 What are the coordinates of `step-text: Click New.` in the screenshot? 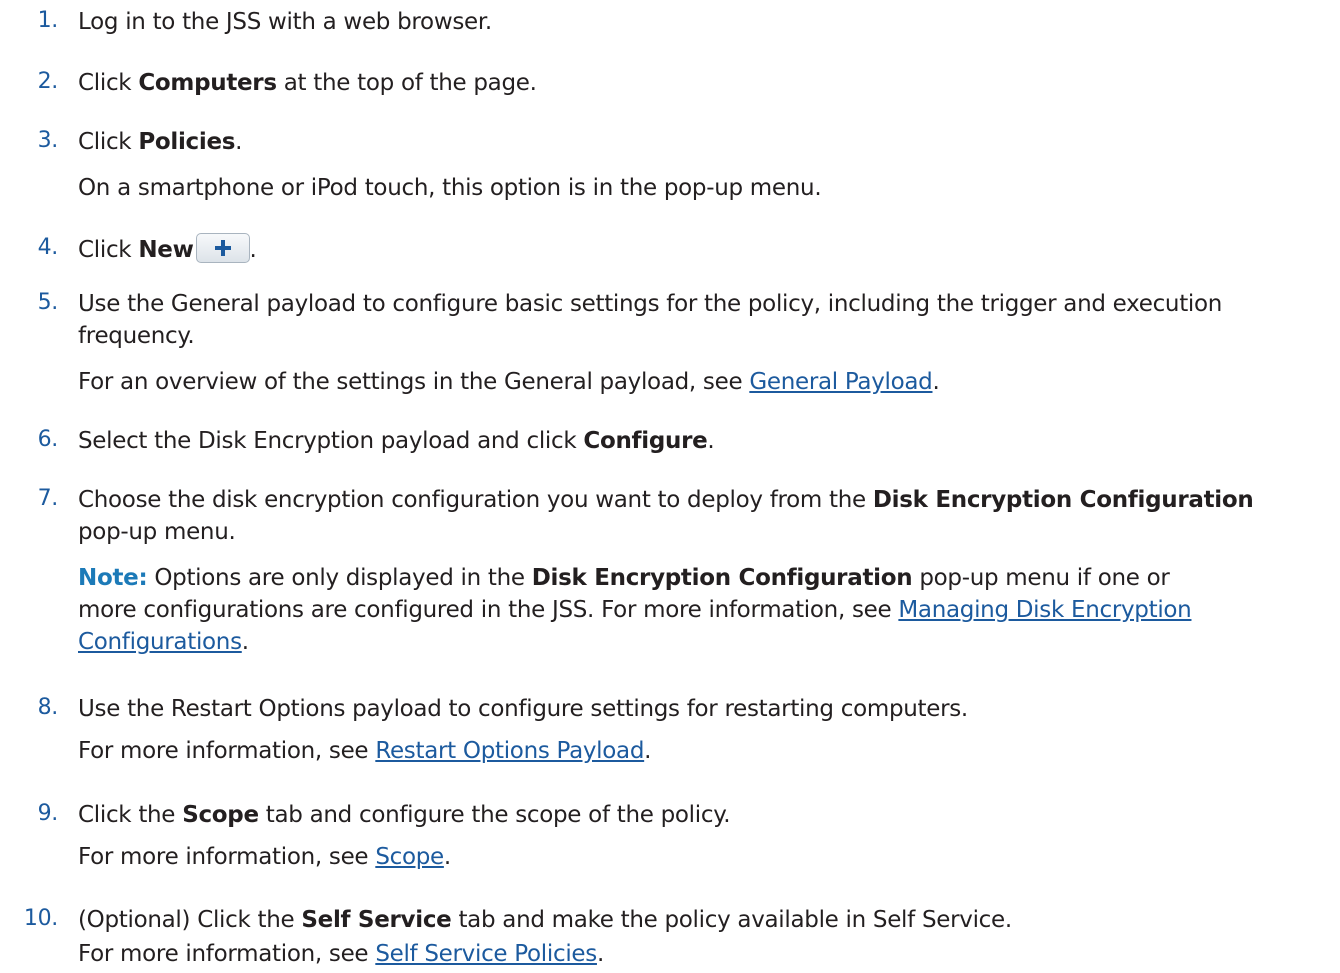 It's located at (709, 249).